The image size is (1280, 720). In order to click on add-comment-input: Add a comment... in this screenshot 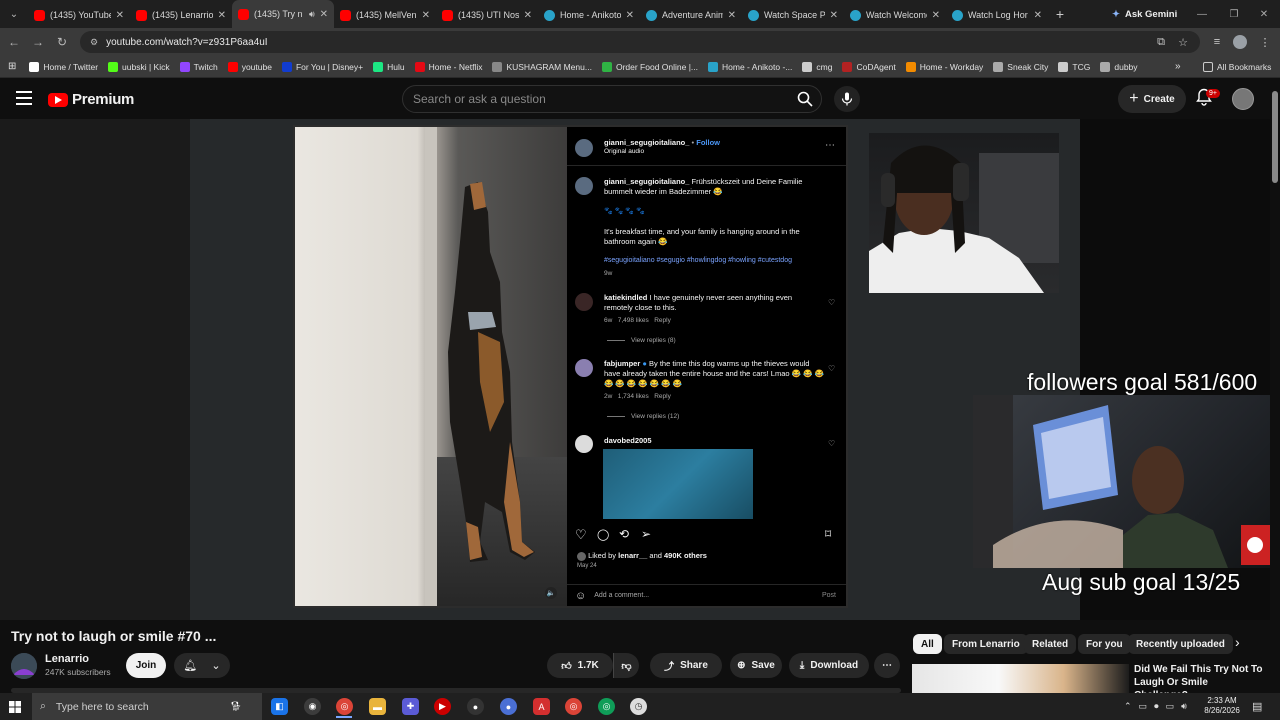, I will do `click(704, 595)`.